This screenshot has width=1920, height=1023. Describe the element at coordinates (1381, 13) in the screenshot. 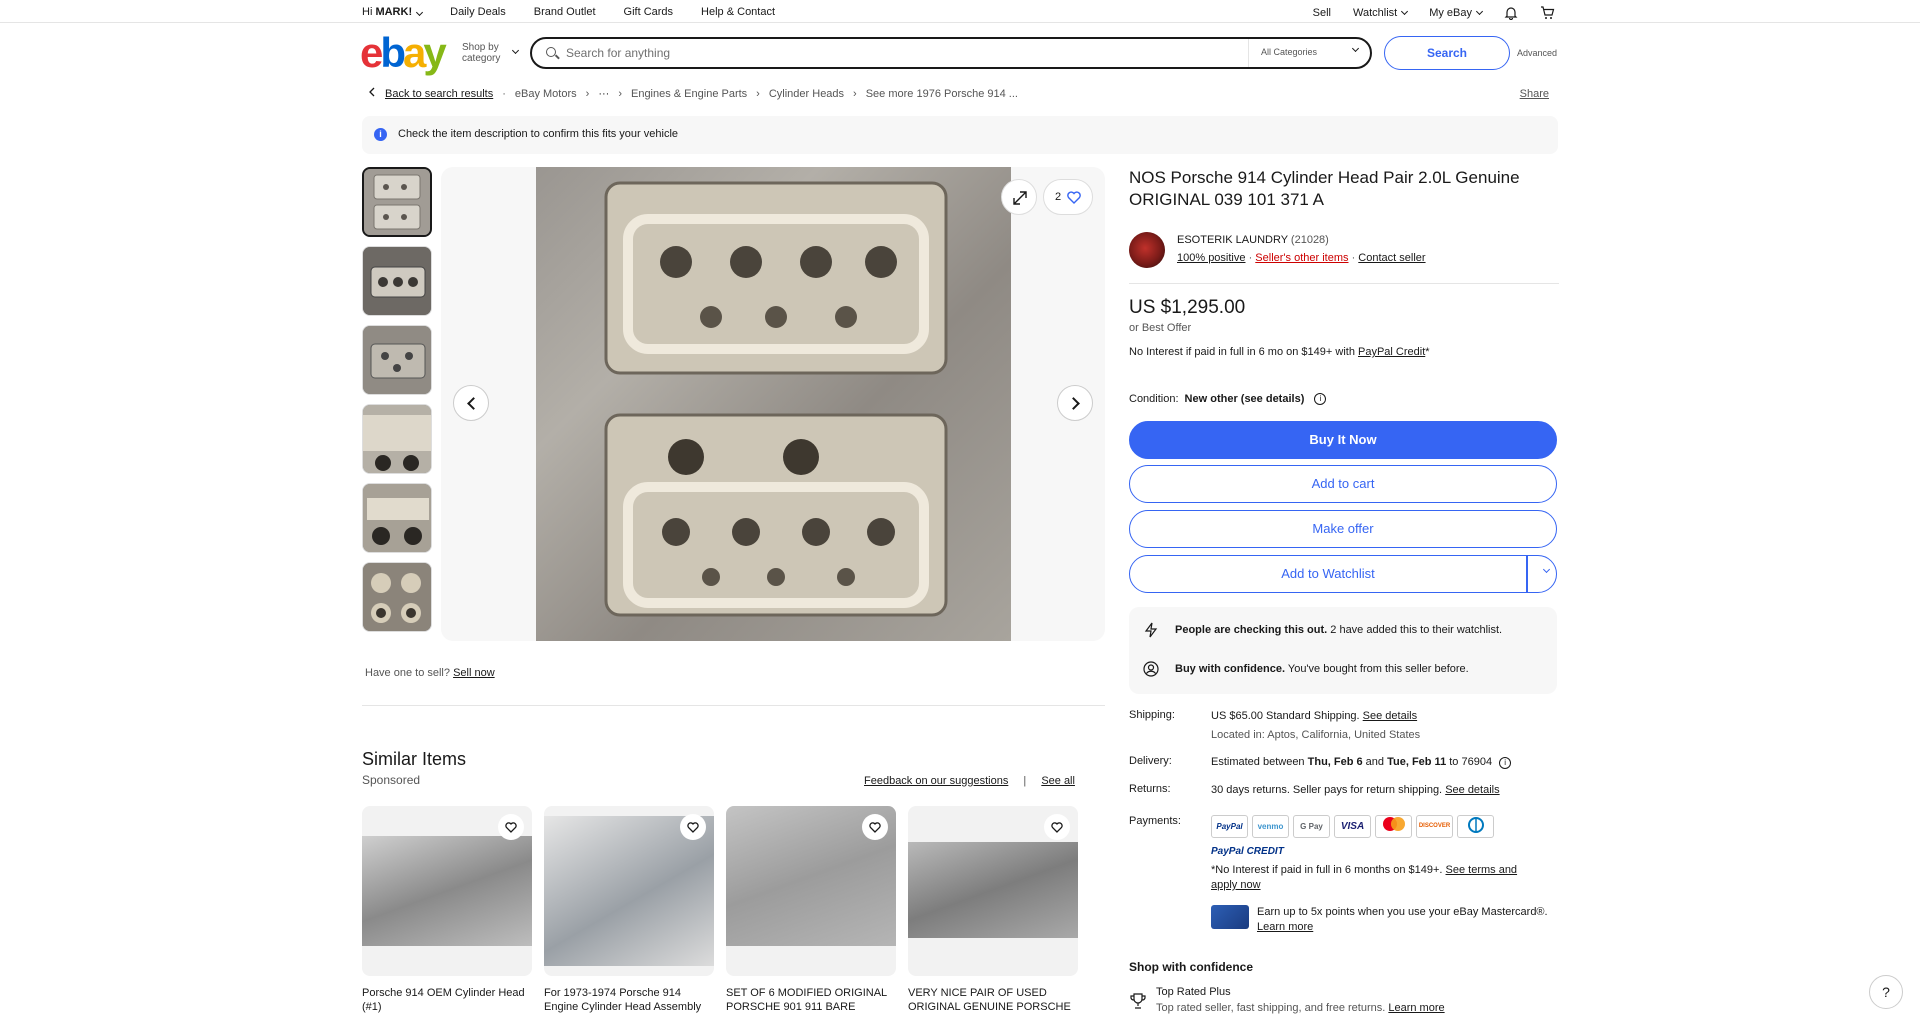

I see `watchlist-menu: Watchlist` at that location.